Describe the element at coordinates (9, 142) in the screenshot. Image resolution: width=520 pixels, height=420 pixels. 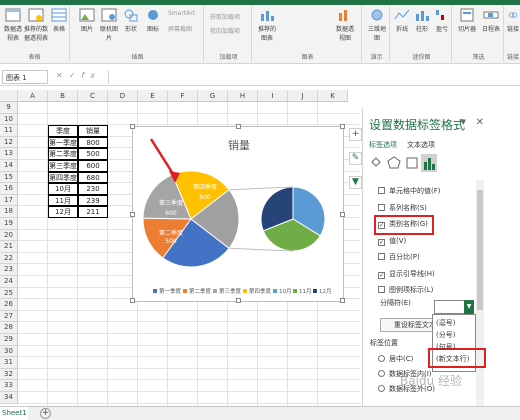
I see `row-header: 12` at that location.